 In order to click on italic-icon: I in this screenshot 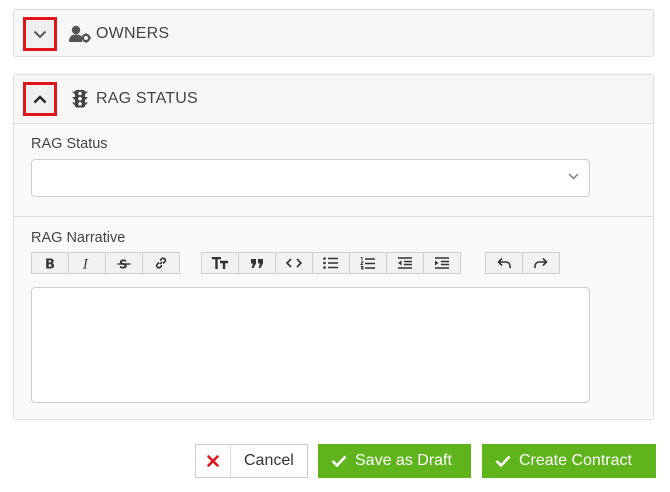, I will do `click(87, 263)`.